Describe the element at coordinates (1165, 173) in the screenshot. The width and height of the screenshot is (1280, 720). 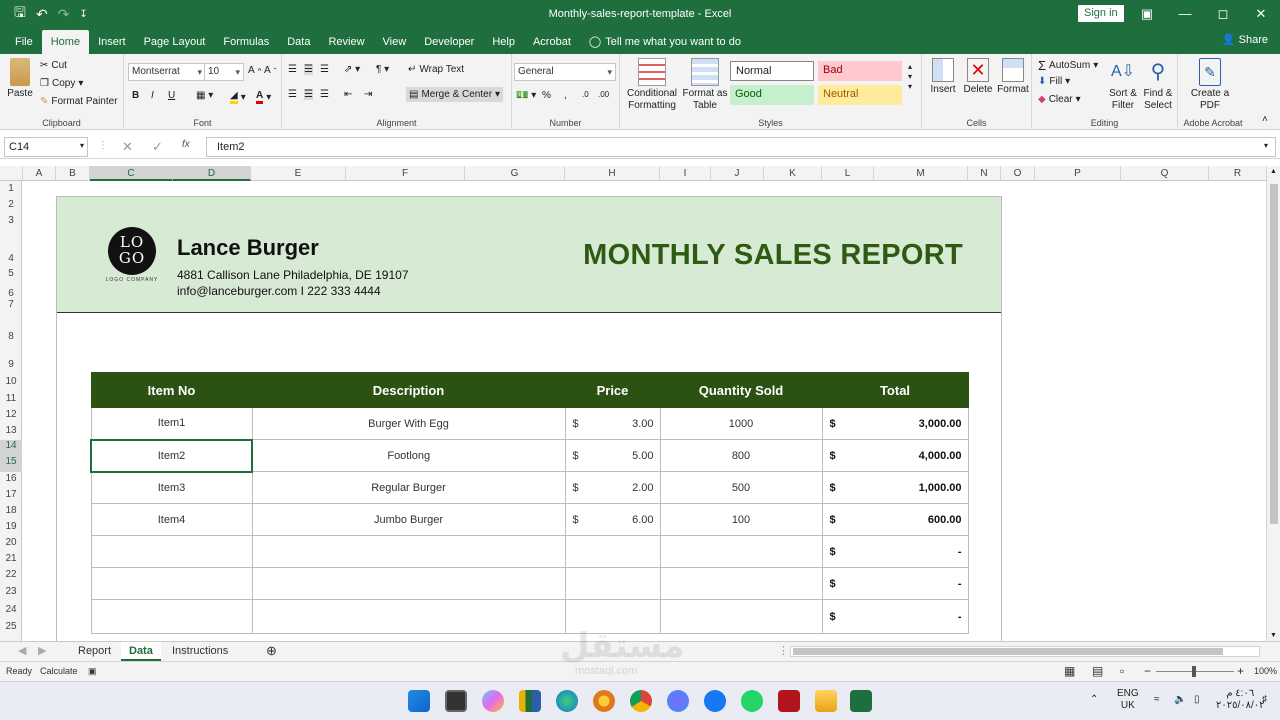
I see `column-header: Q` at that location.